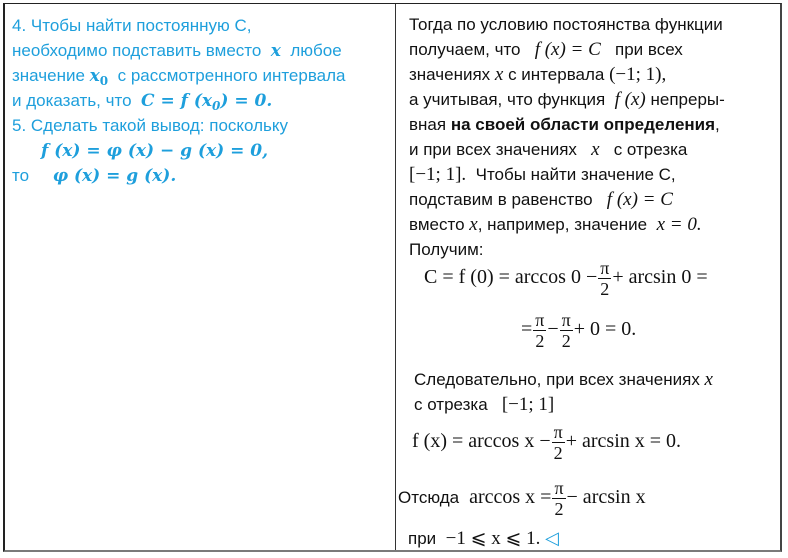 The height and width of the screenshot is (558, 788). I want to click on step5-text: то, so click(21, 175).